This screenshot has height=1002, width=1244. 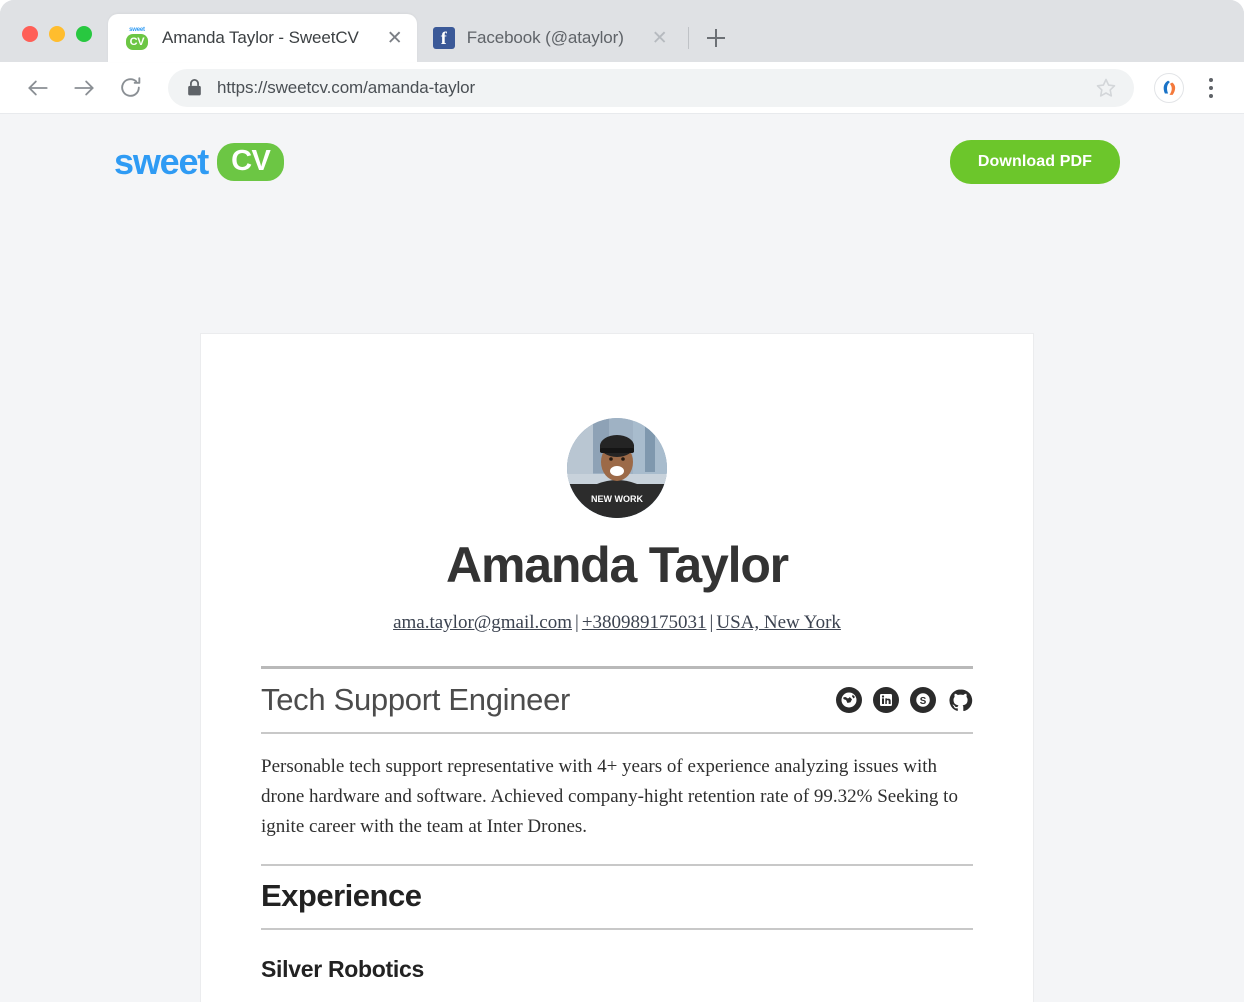 What do you see at coordinates (161, 161) in the screenshot?
I see `logo-word: sweet` at bounding box center [161, 161].